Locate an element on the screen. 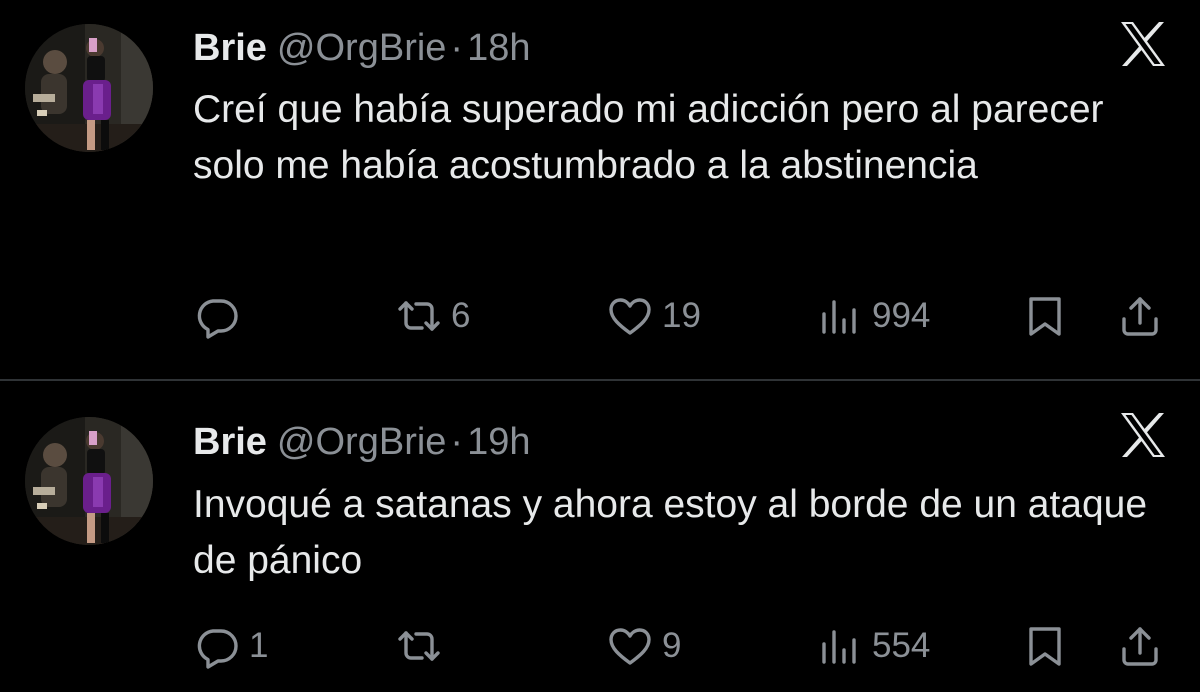 This screenshot has height=692, width=1200. retweet-button: 6 is located at coordinates (432, 316).